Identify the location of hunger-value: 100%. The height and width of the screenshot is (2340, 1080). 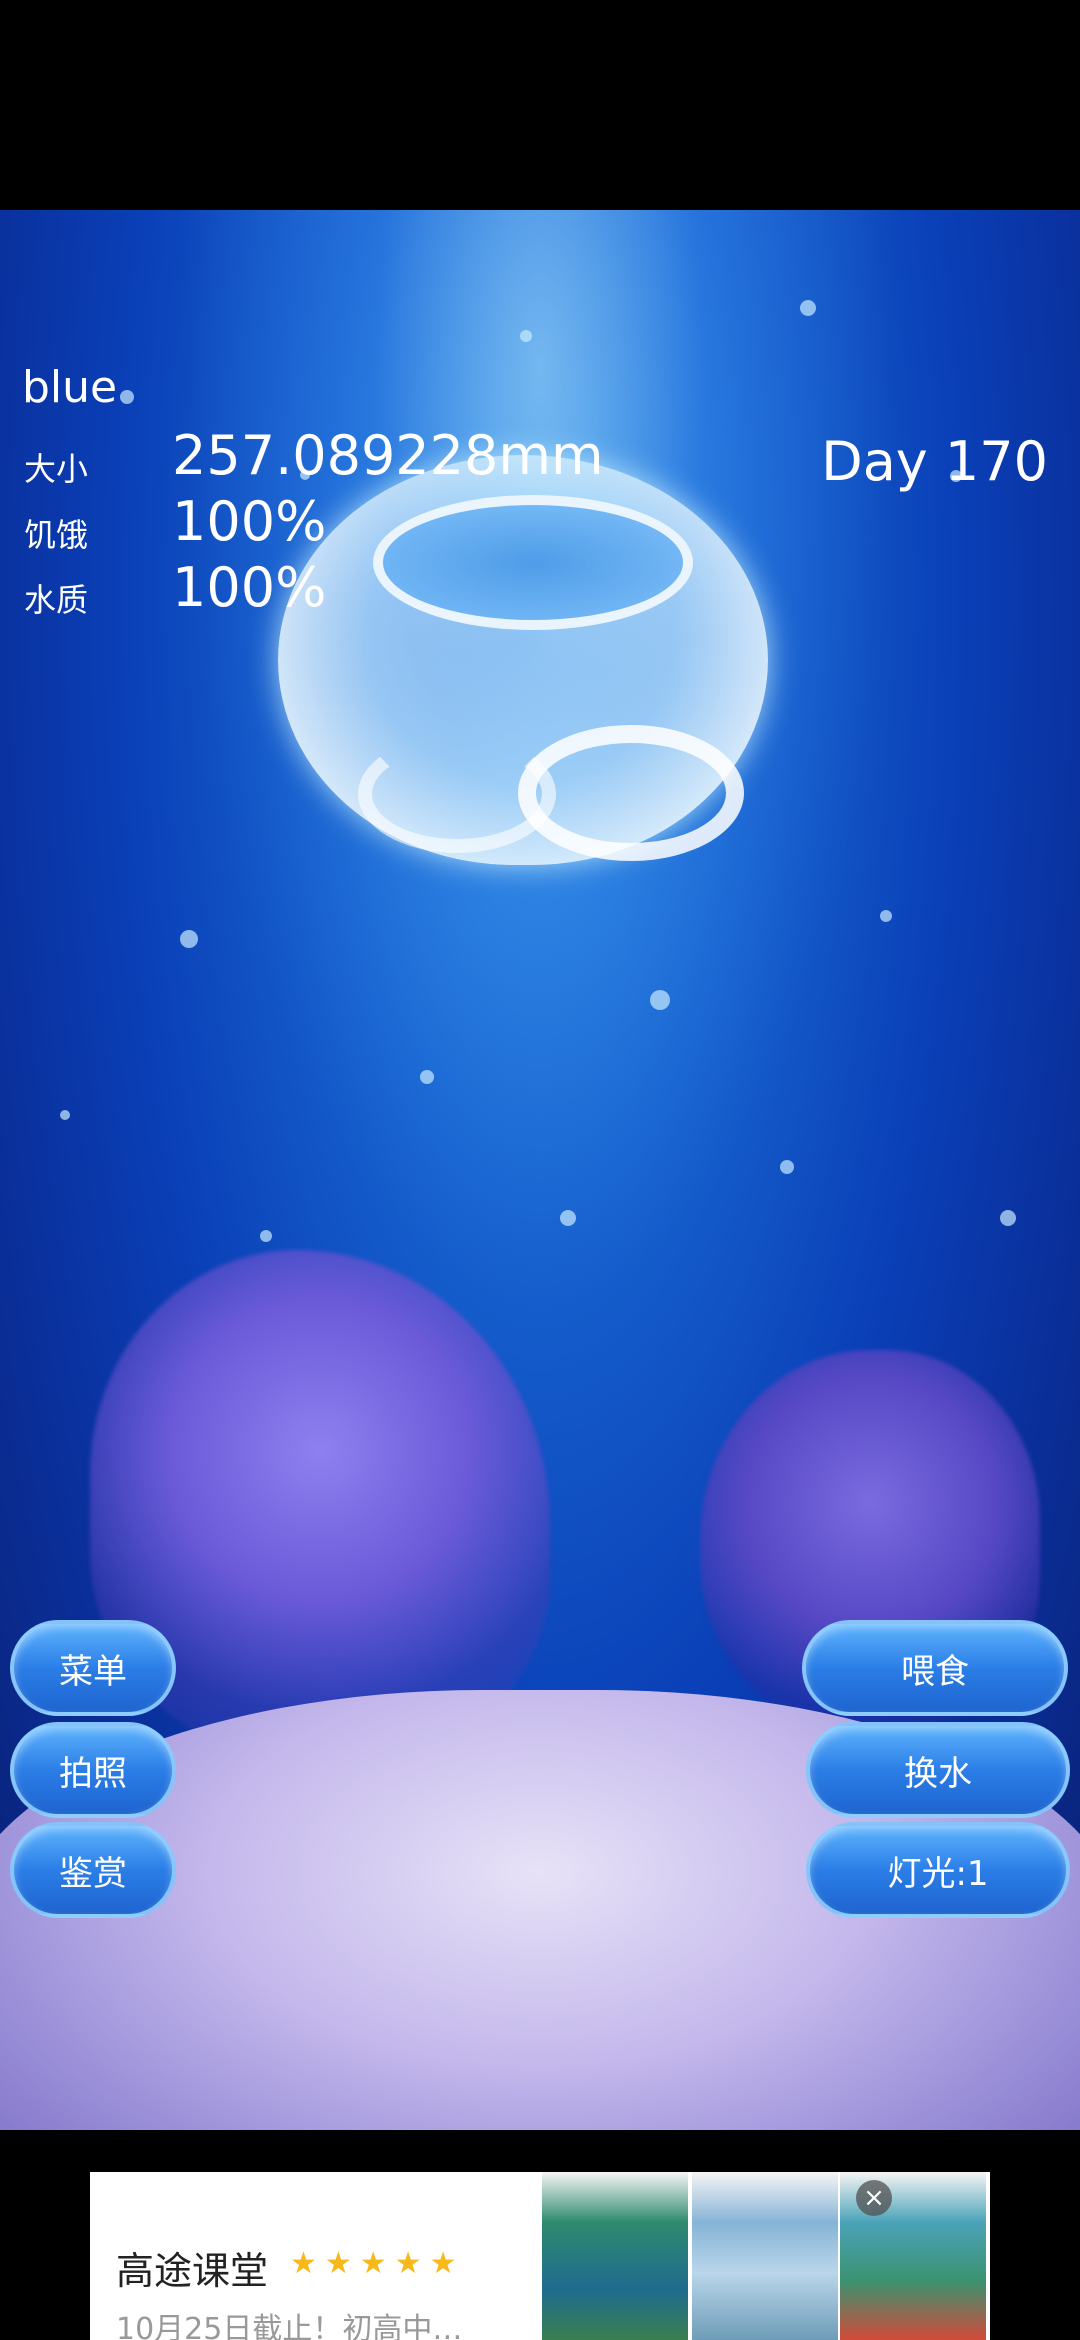
(249, 521).